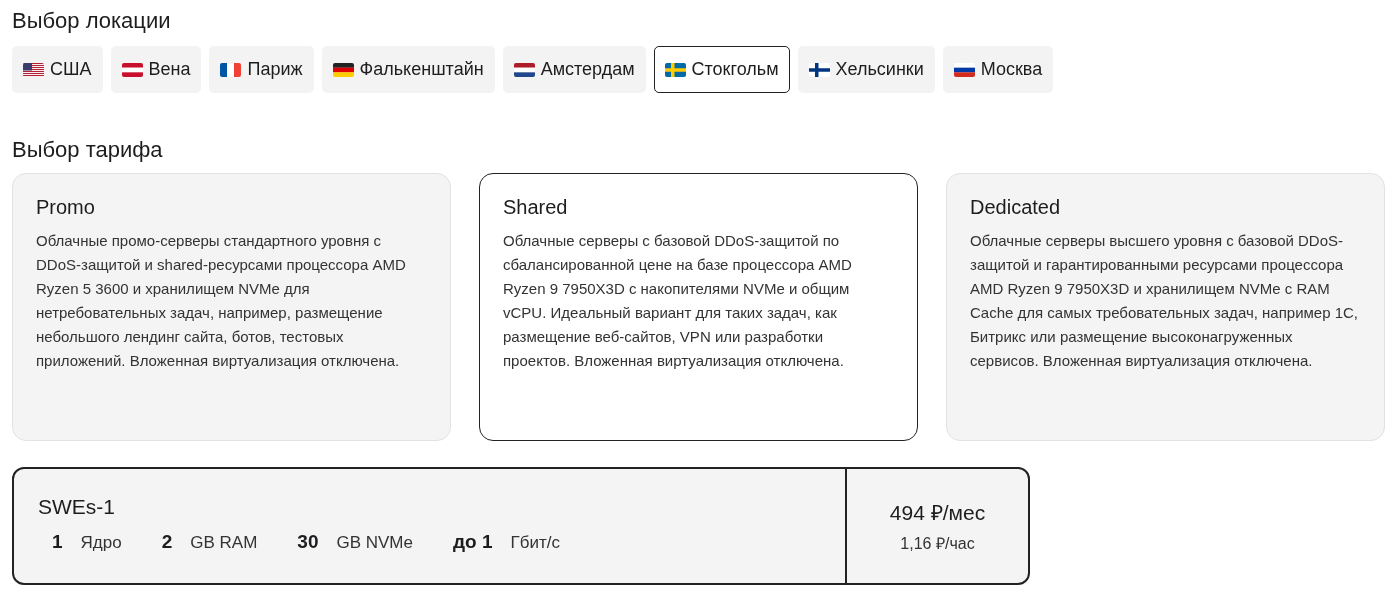  What do you see at coordinates (998, 69) in the screenshot?
I see `location-button: Москва` at bounding box center [998, 69].